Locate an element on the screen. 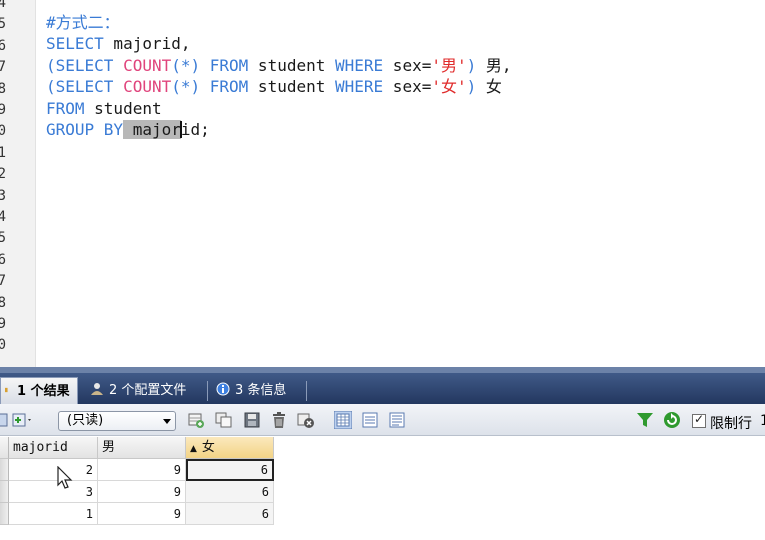  code-token: SELECT is located at coordinates (75, 44).